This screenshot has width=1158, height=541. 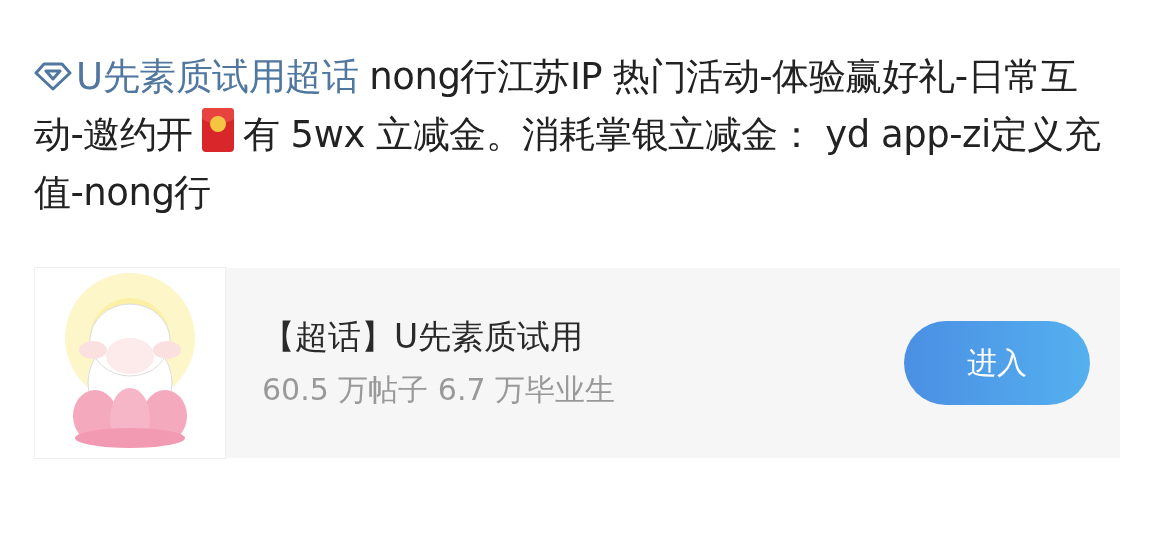 I want to click on diamond-icon, so click(x=53, y=76).